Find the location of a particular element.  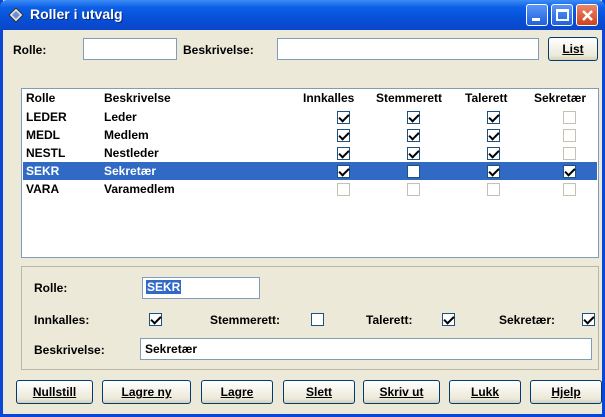

column-header-innkalles: Innkalles is located at coordinates (328, 98).